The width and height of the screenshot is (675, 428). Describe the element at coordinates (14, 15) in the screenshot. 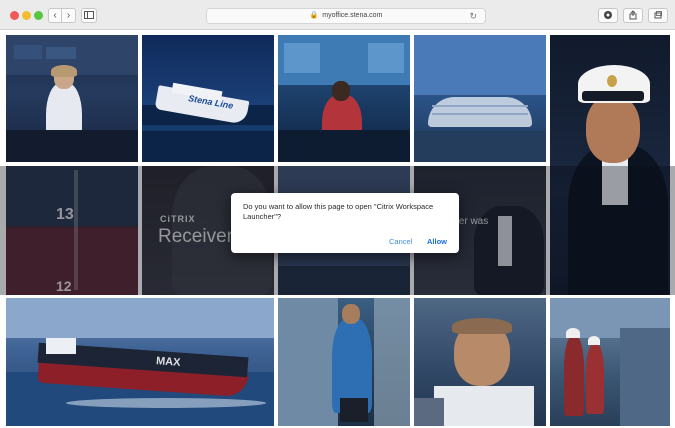

I see `close-window-button` at that location.